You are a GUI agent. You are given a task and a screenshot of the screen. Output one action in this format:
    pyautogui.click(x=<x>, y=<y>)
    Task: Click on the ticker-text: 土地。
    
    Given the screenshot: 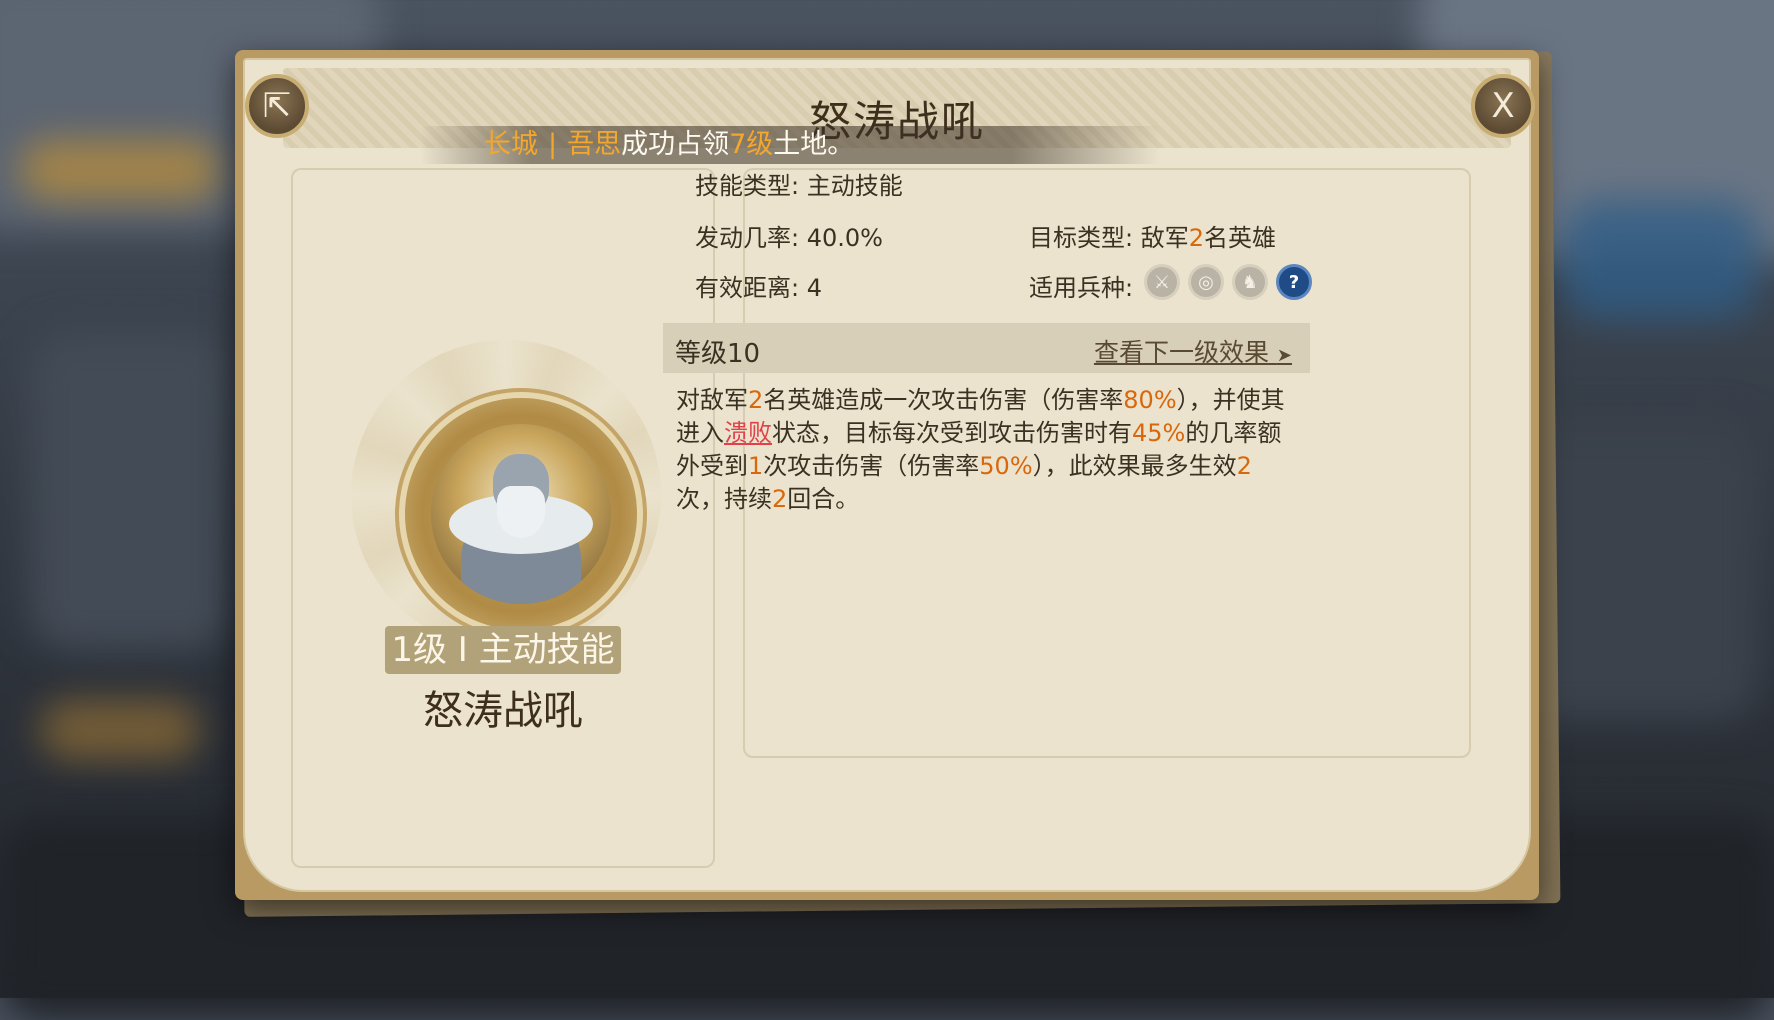 What is the action you would take?
    pyautogui.click(x=814, y=144)
    